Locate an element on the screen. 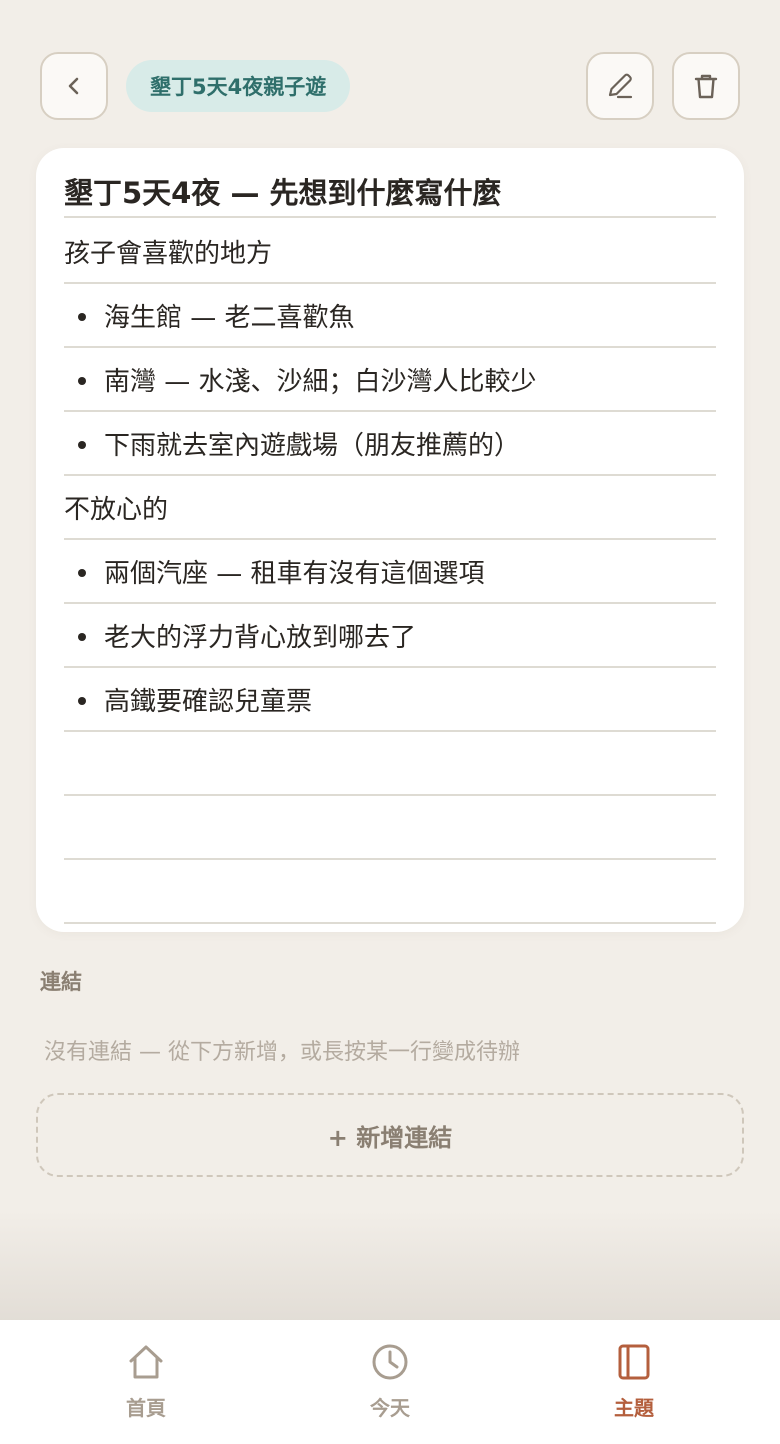 The image size is (780, 1444). note-line-bullet: 下雨就去室內遊戲場（朋友推薦的） is located at coordinates (390, 444).